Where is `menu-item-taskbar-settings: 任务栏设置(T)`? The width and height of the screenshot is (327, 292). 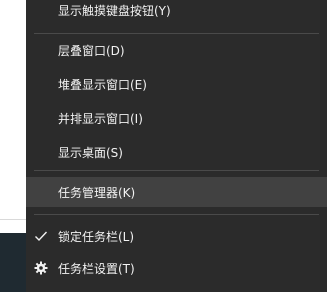
menu-item-taskbar-settings: 任务栏设置(T) is located at coordinates (176, 268).